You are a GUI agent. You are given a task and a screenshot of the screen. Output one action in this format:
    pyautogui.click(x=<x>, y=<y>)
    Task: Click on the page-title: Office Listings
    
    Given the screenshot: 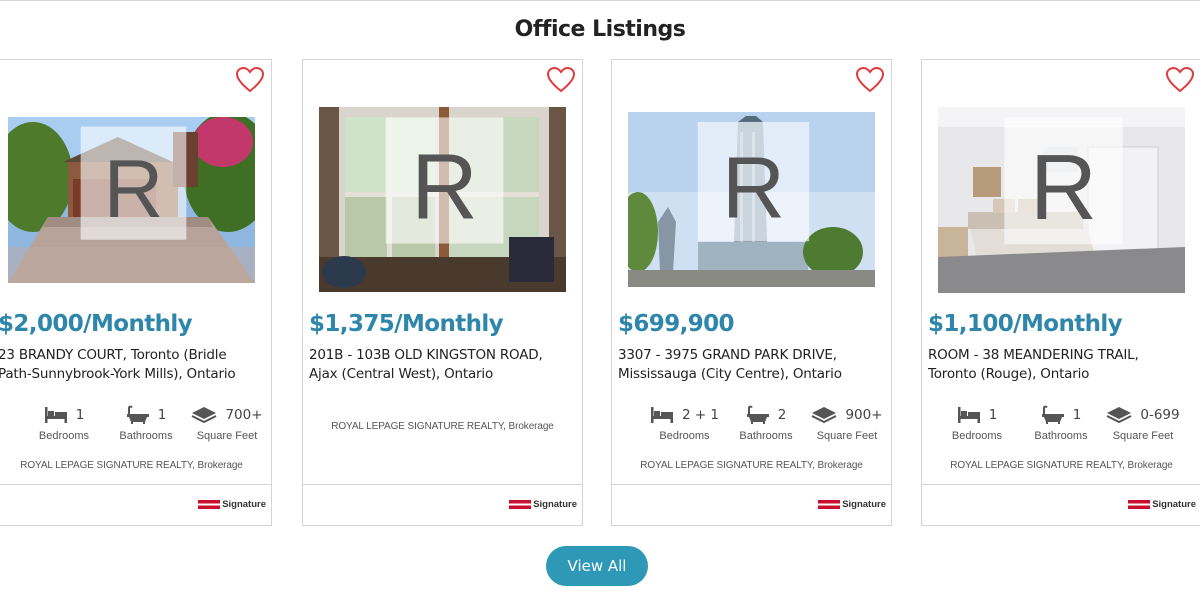 What is the action you would take?
    pyautogui.click(x=600, y=29)
    